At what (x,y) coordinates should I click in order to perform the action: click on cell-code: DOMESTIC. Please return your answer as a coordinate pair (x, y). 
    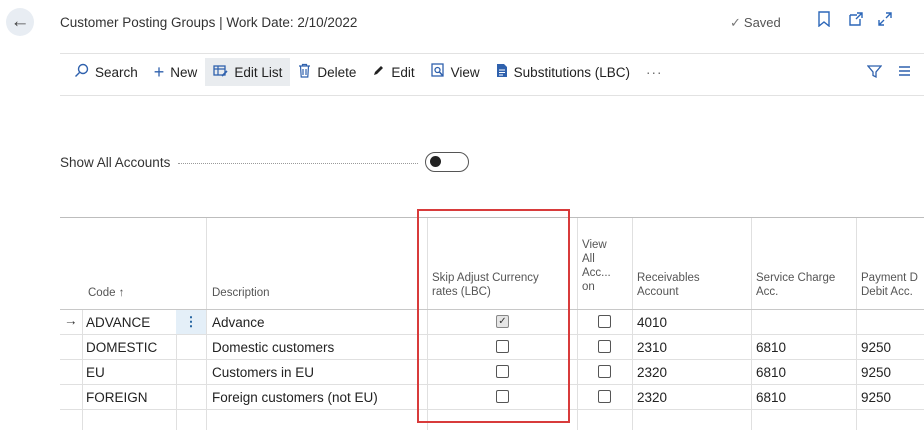
    Looking at the image, I should click on (121, 347).